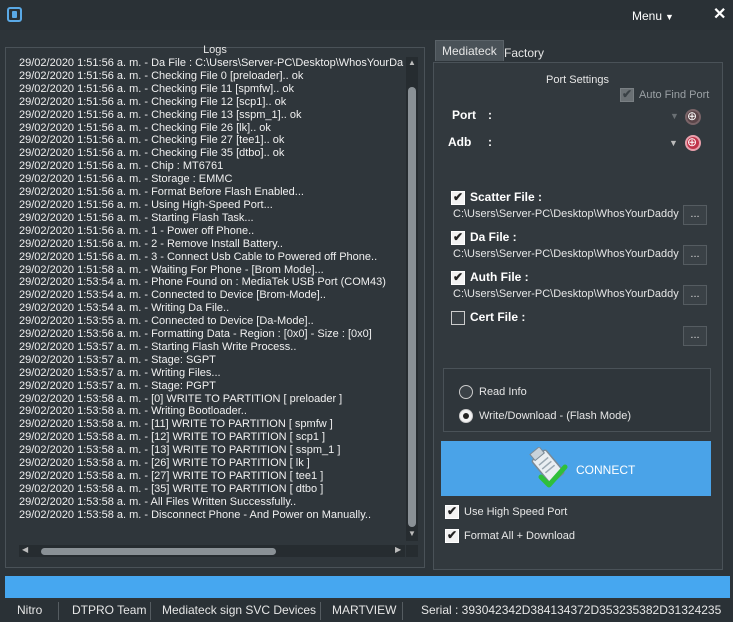  What do you see at coordinates (466, 416) in the screenshot?
I see `write-download-radio` at bounding box center [466, 416].